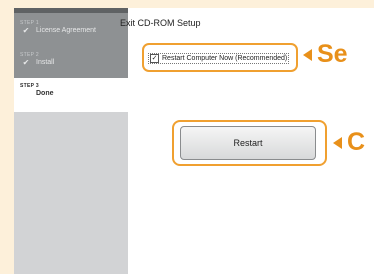  I want to click on step-2: STEP 2 ✔ Install, so click(74, 59).